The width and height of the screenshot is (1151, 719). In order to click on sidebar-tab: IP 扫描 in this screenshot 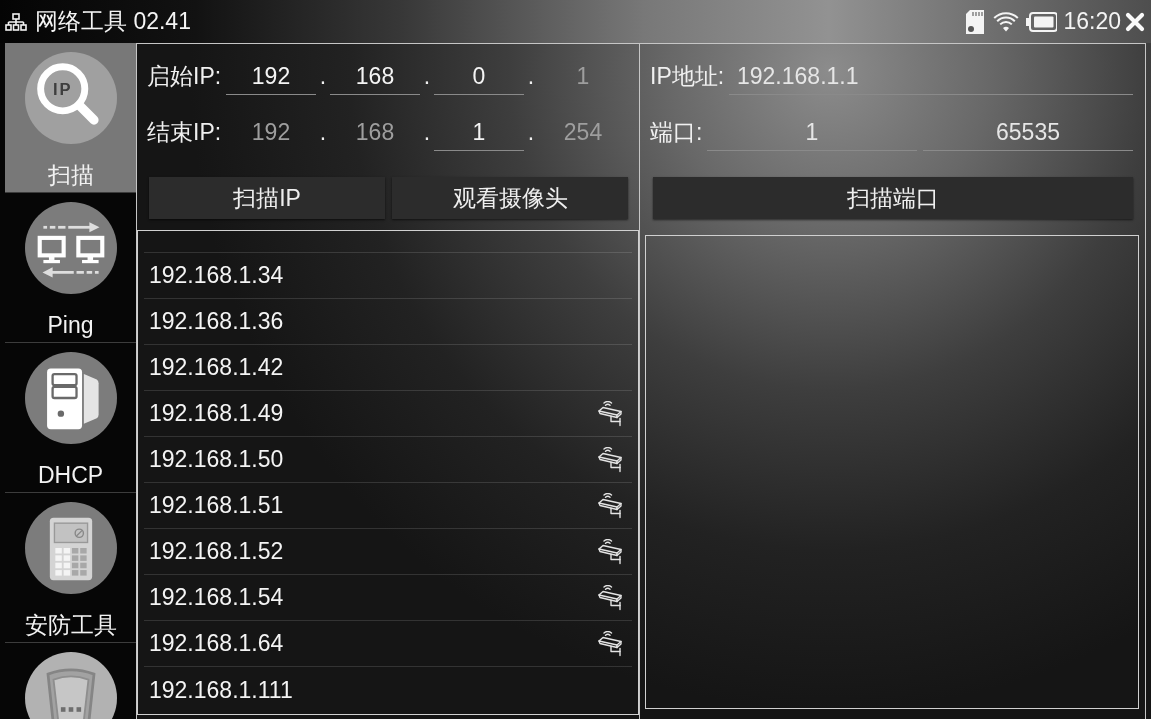, I will do `click(70, 118)`.